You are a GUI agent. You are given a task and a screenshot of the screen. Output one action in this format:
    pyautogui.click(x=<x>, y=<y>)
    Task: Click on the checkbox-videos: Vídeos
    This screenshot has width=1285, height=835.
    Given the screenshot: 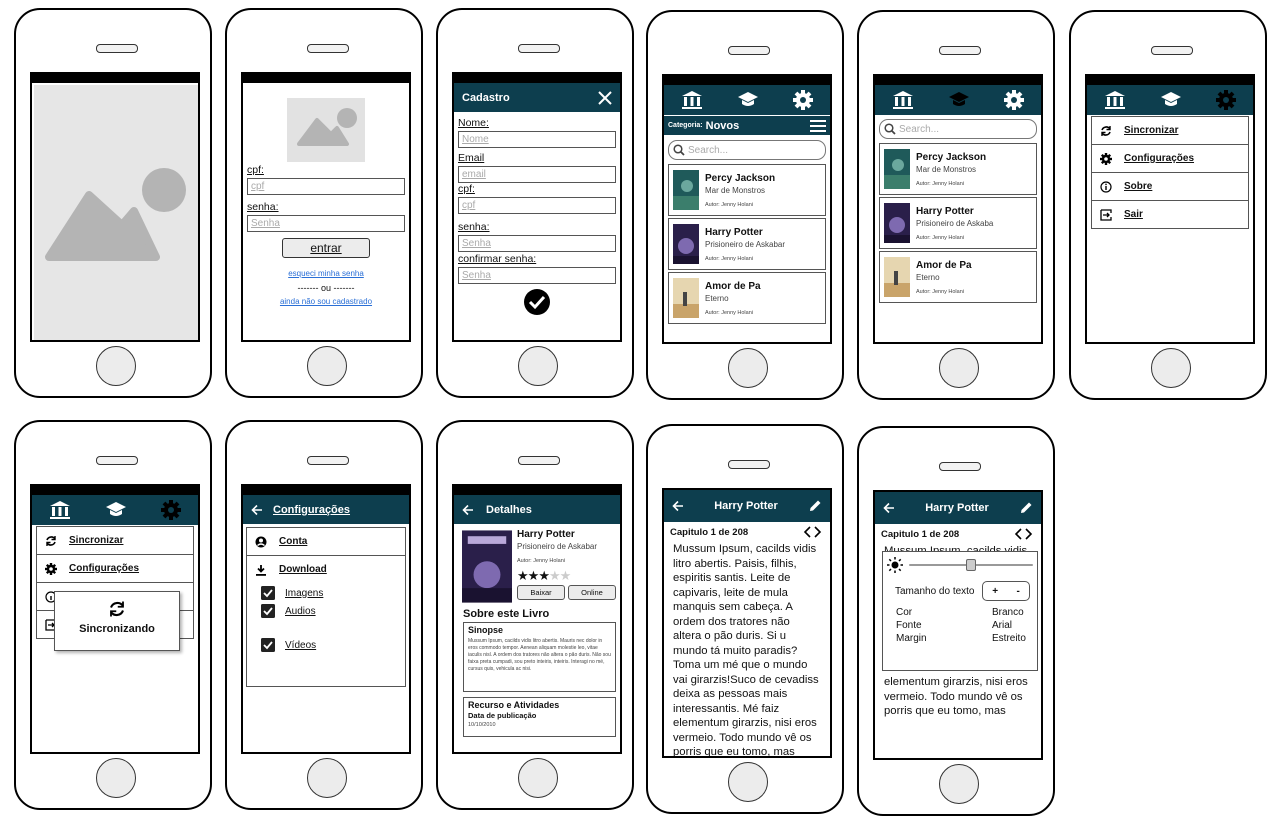 What is the action you would take?
    pyautogui.click(x=326, y=645)
    